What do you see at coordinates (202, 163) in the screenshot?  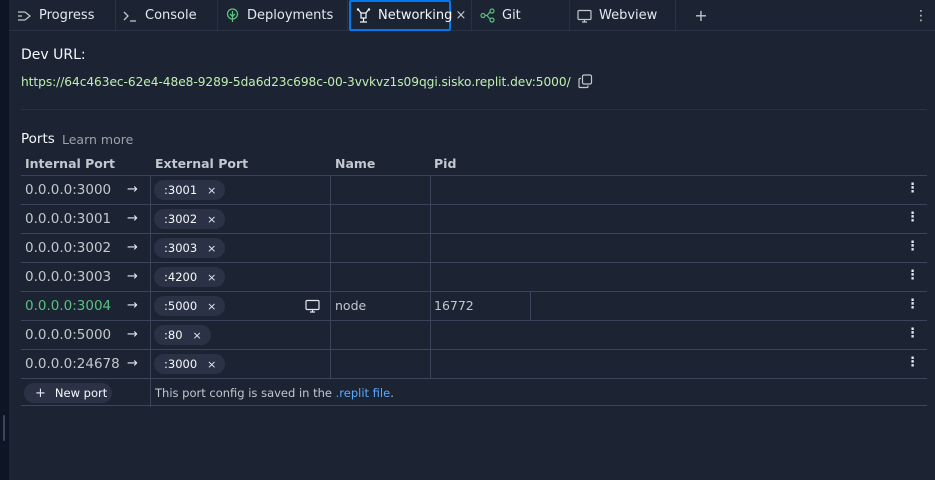 I see `header-external-port: External Port` at bounding box center [202, 163].